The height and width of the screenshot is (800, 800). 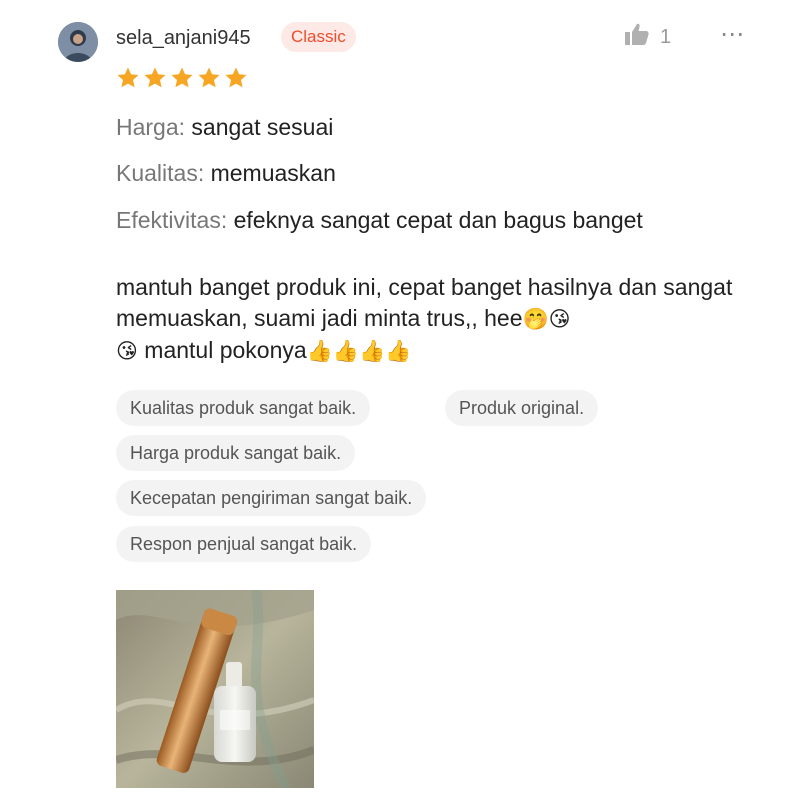 What do you see at coordinates (666, 37) in the screenshot?
I see `like-count: 1` at bounding box center [666, 37].